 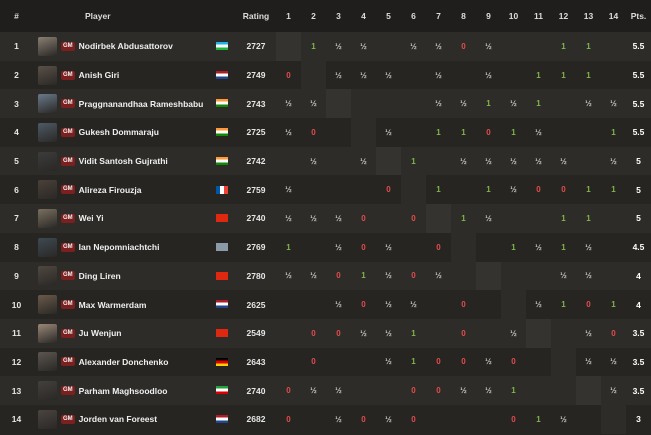 I want to click on player-name: Vidit Santosh Gujrathi, so click(x=123, y=161).